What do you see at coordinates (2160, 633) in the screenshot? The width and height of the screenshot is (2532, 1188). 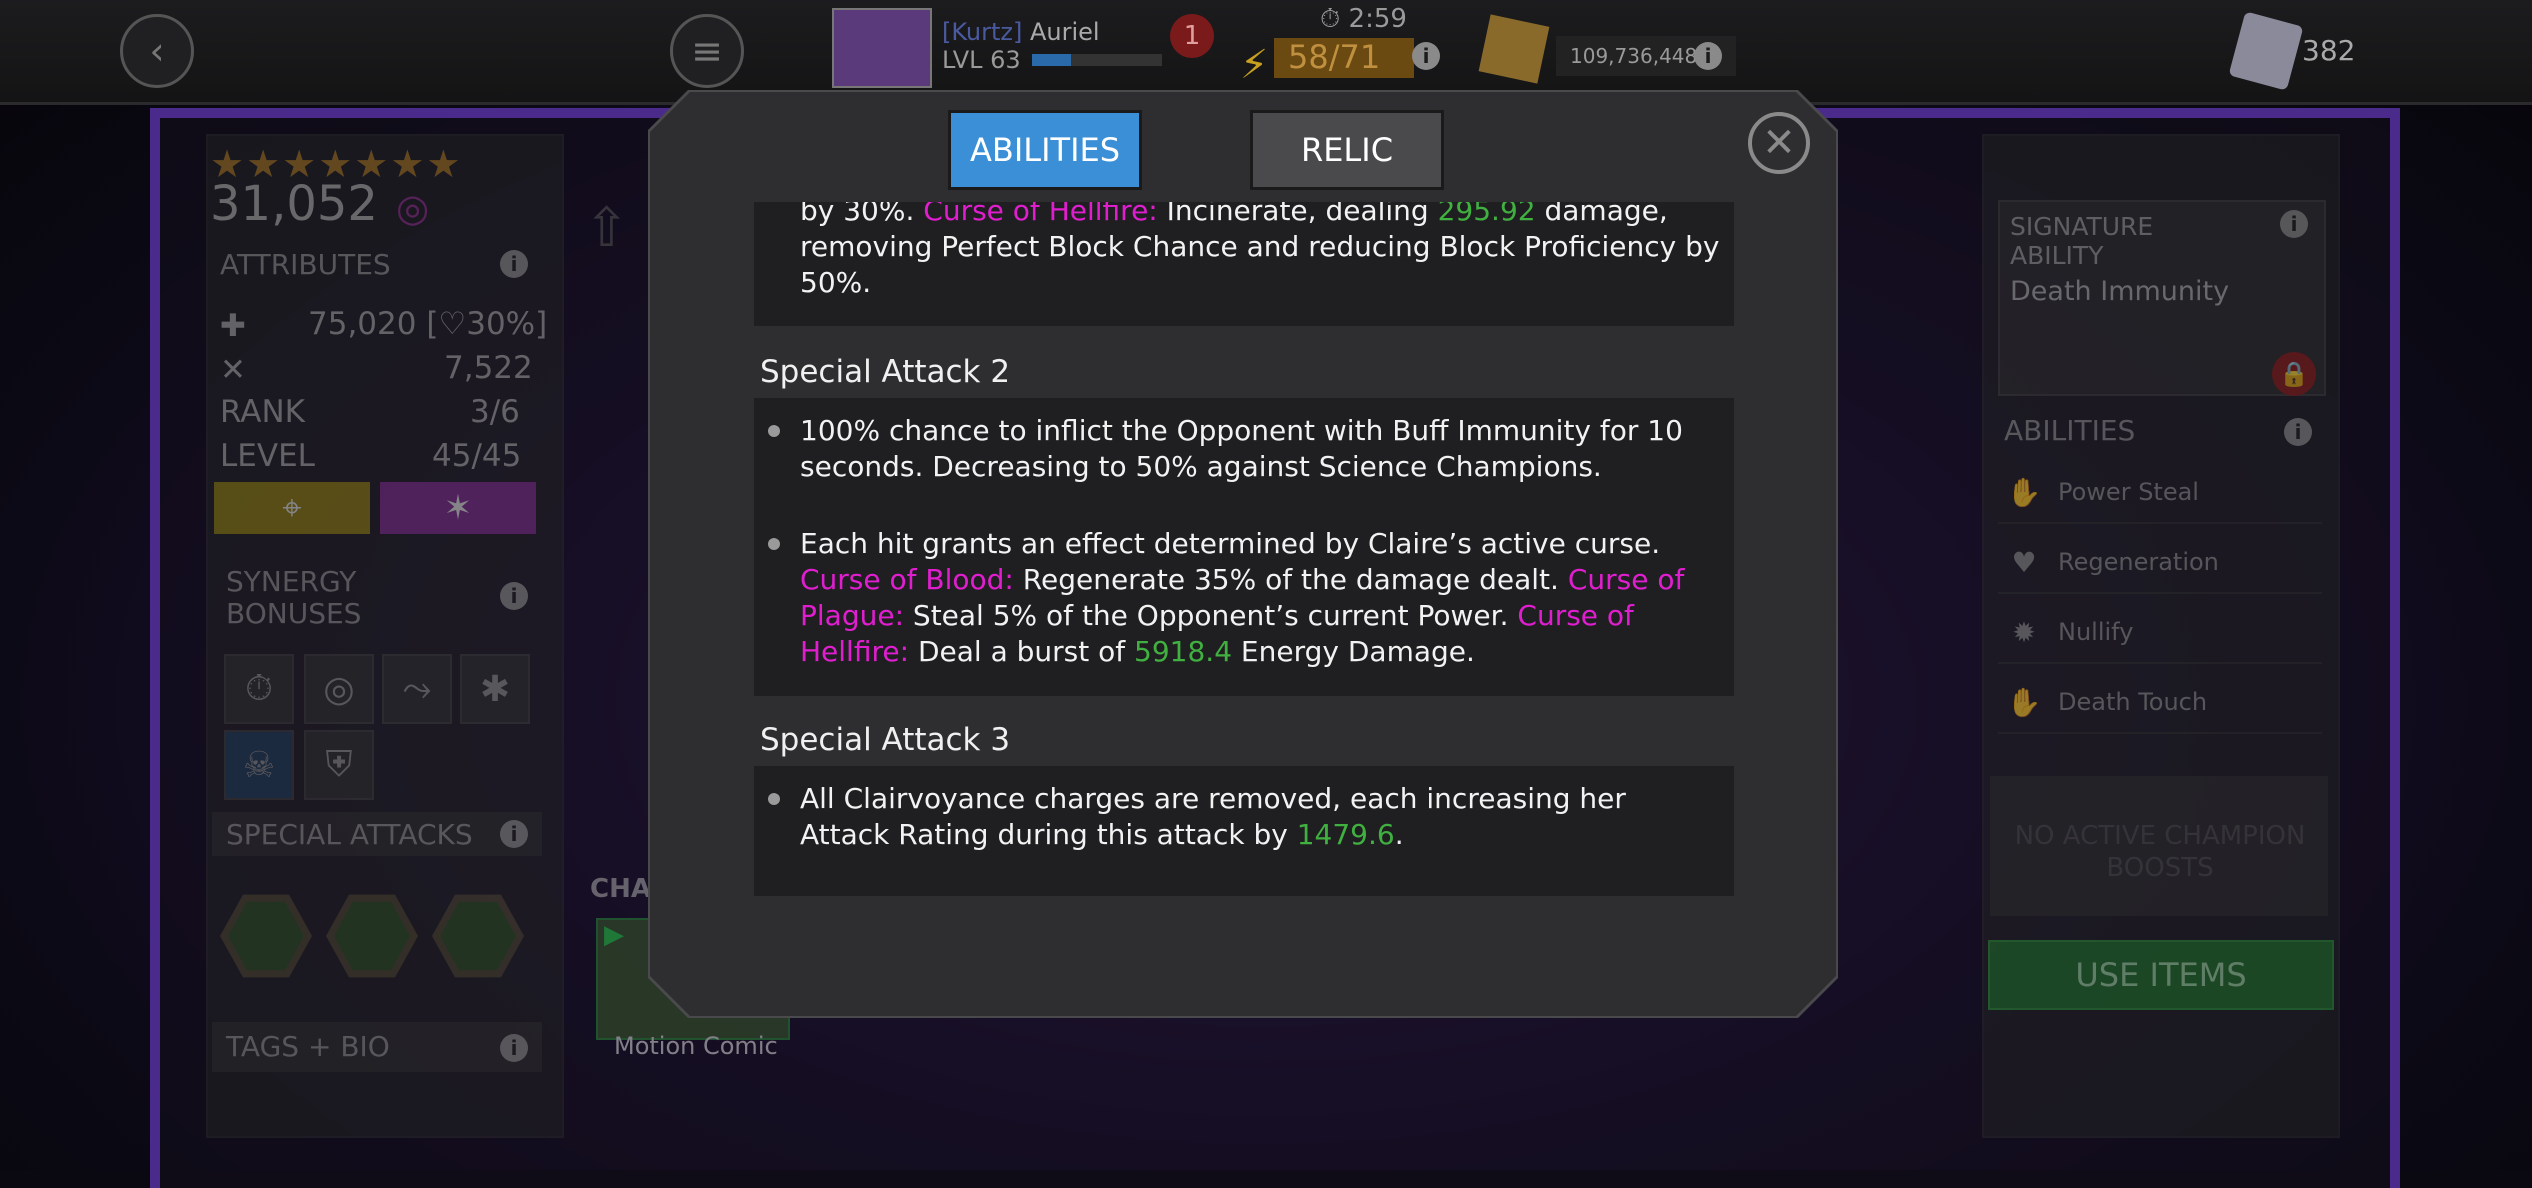 I see `ability-row-nullify: ✹ Nullify` at bounding box center [2160, 633].